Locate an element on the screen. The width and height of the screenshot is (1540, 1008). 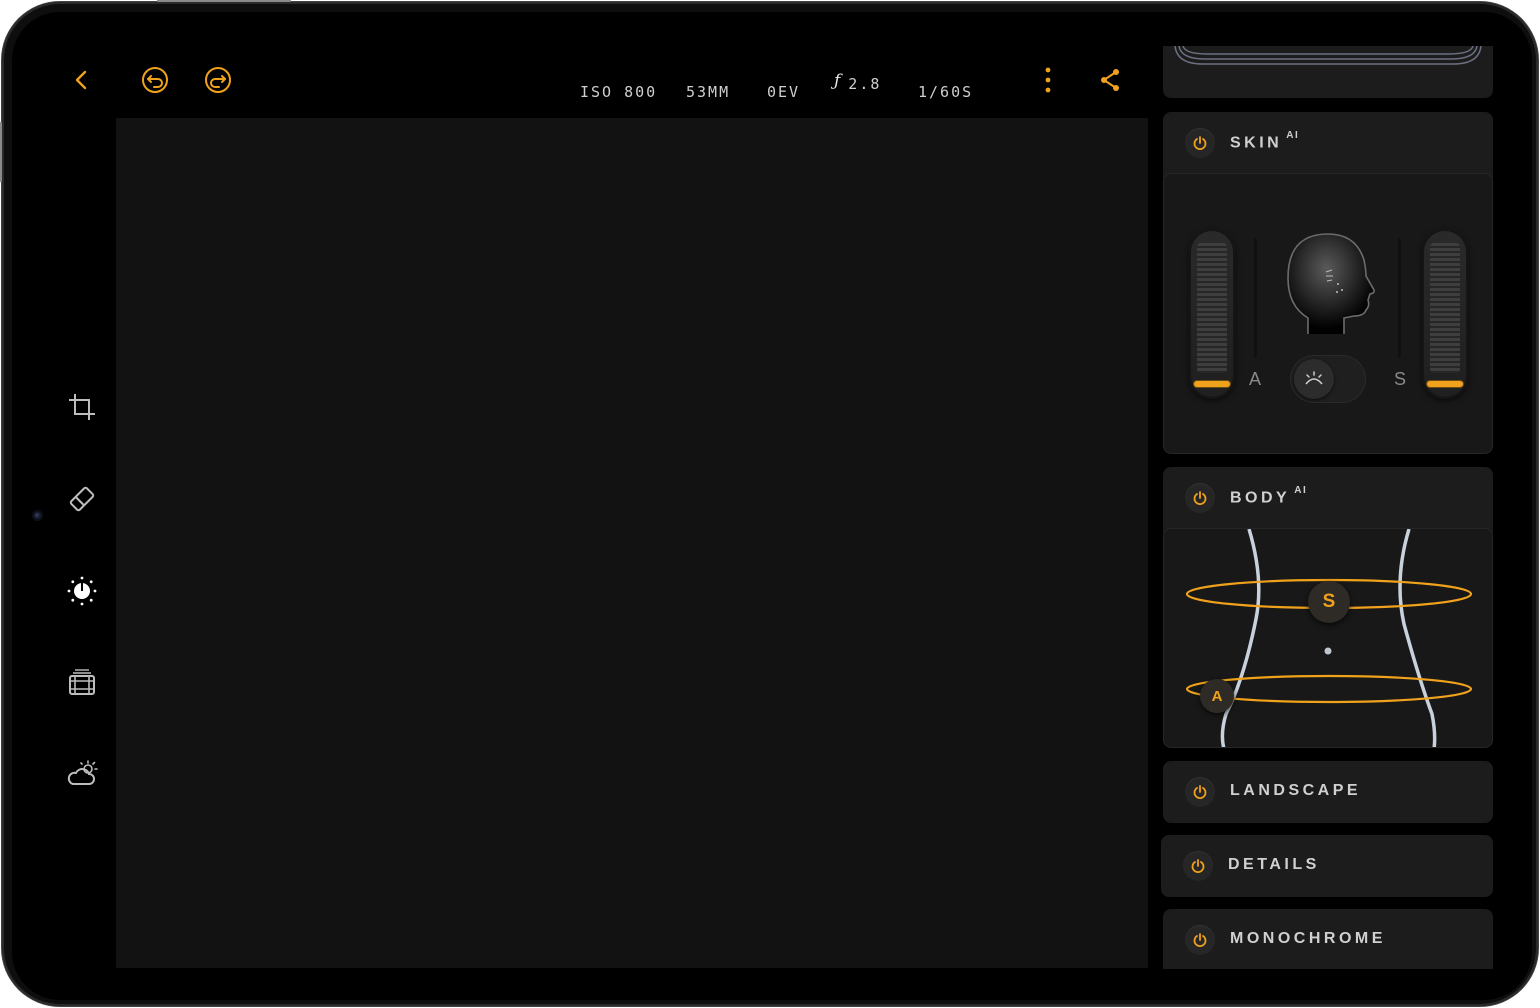
skin-a-slider-knob is located at coordinates (1212, 384).